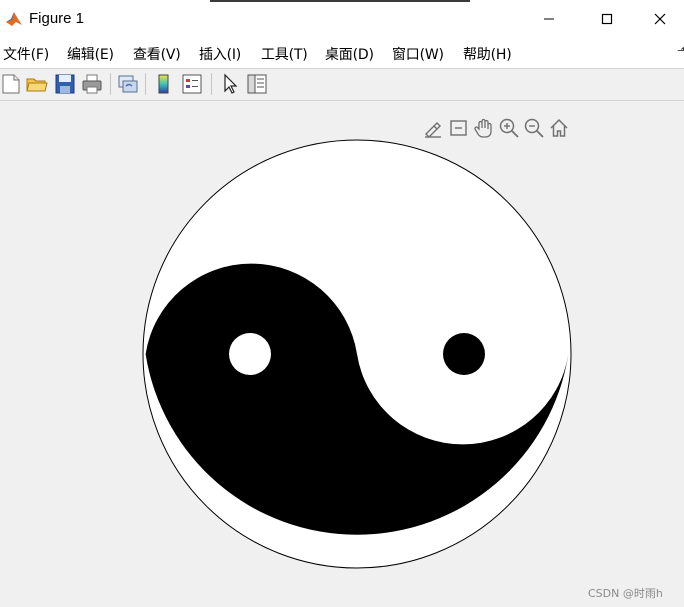 The image size is (684, 607). What do you see at coordinates (487, 54) in the screenshot?
I see `menu-help: 帮助(H)` at bounding box center [487, 54].